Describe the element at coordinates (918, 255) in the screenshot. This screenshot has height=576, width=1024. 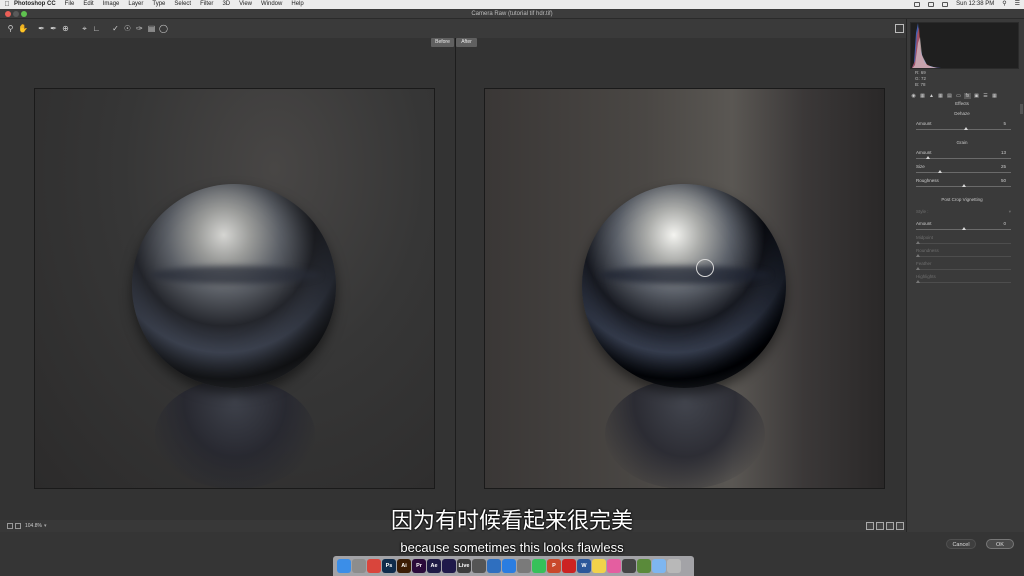
I see `vignetting-roundness-thumb` at that location.